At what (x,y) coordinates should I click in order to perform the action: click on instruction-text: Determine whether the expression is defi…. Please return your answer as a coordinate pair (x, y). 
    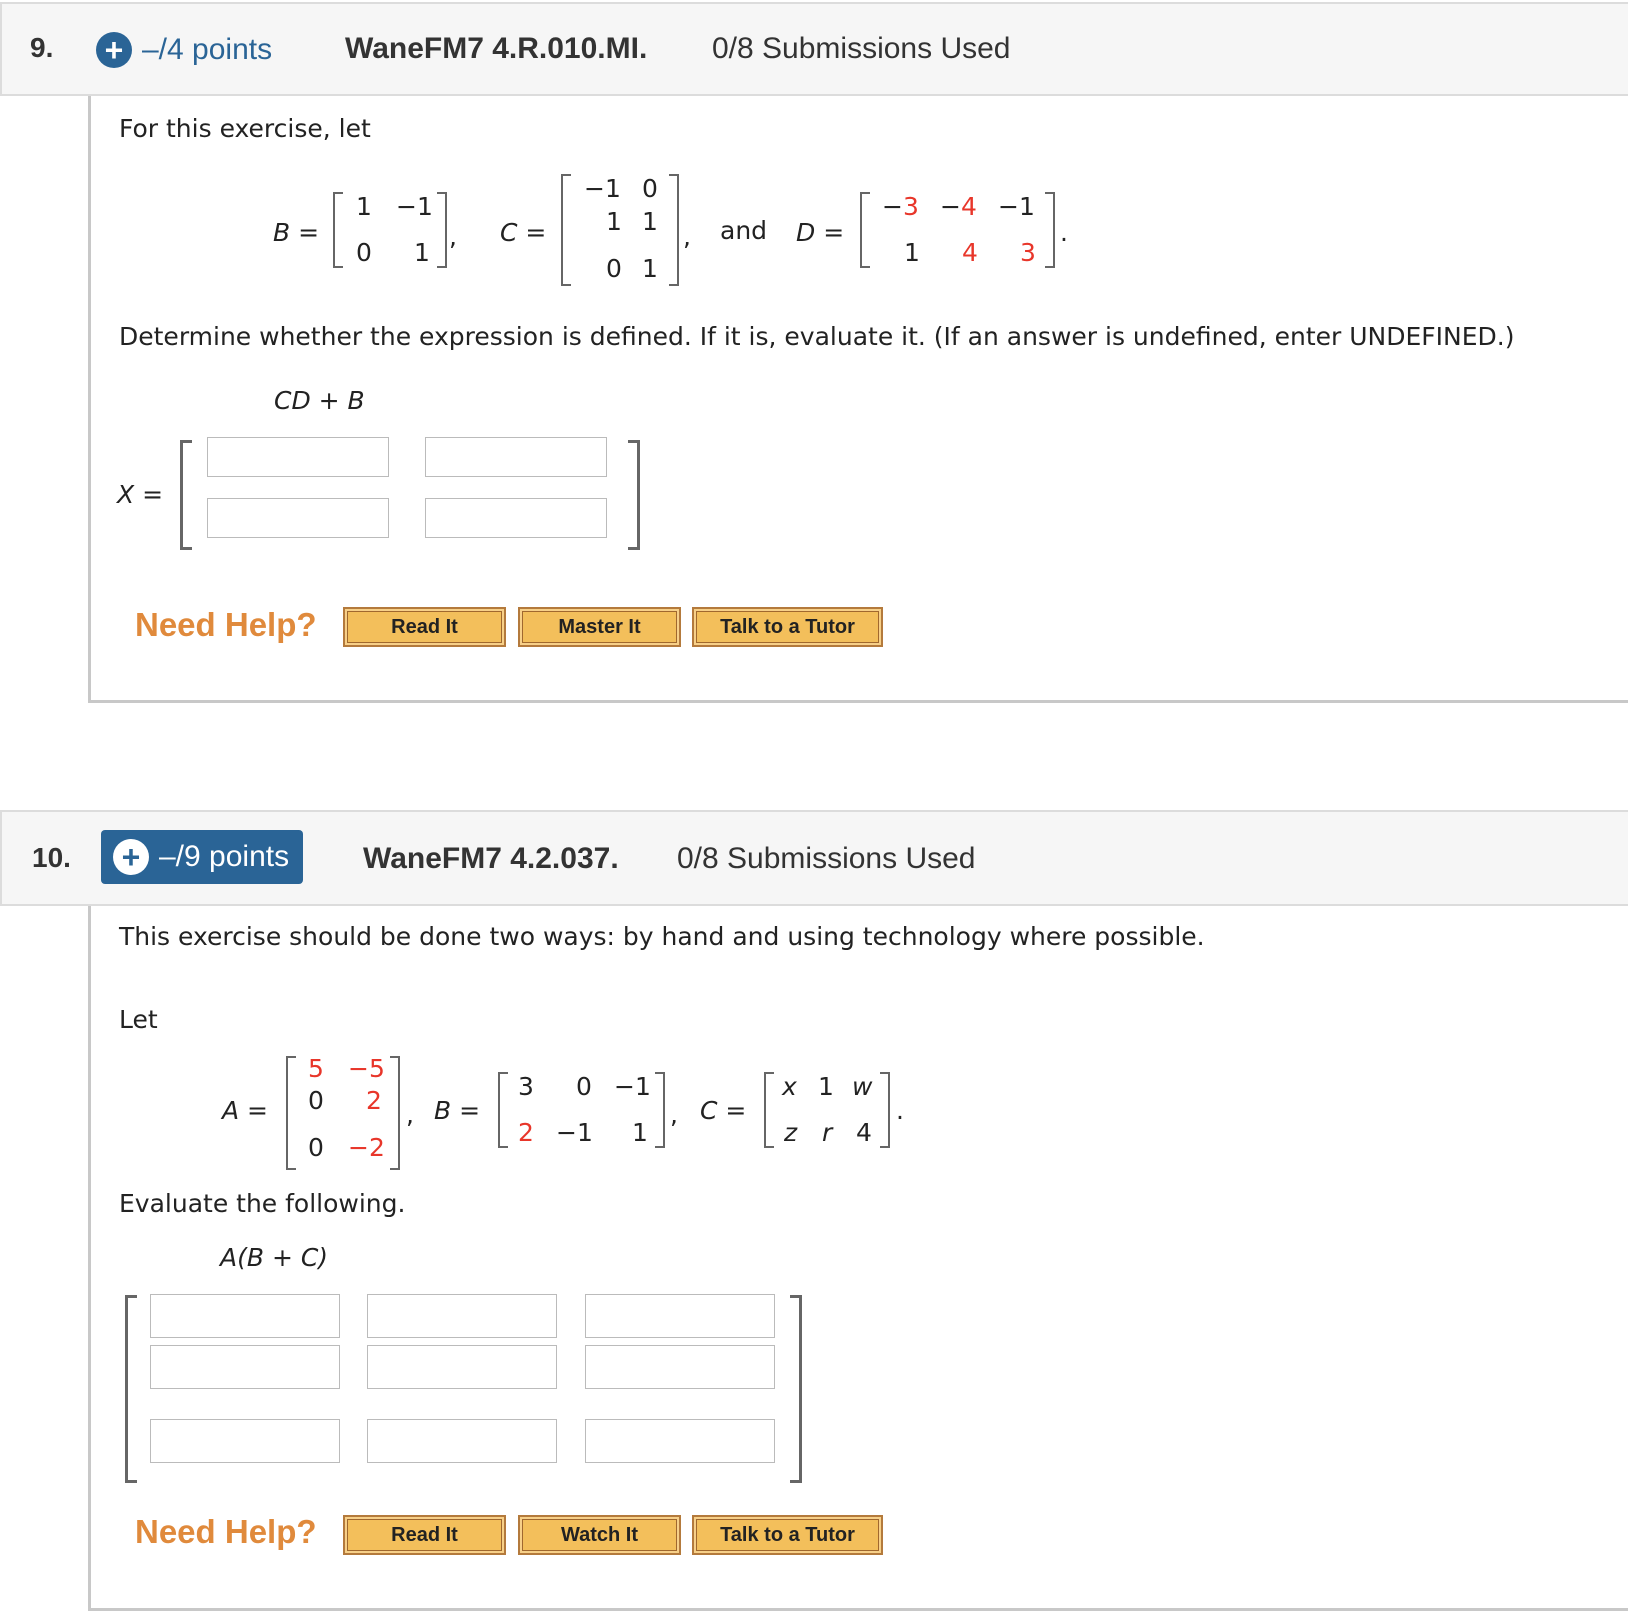
    Looking at the image, I should click on (817, 336).